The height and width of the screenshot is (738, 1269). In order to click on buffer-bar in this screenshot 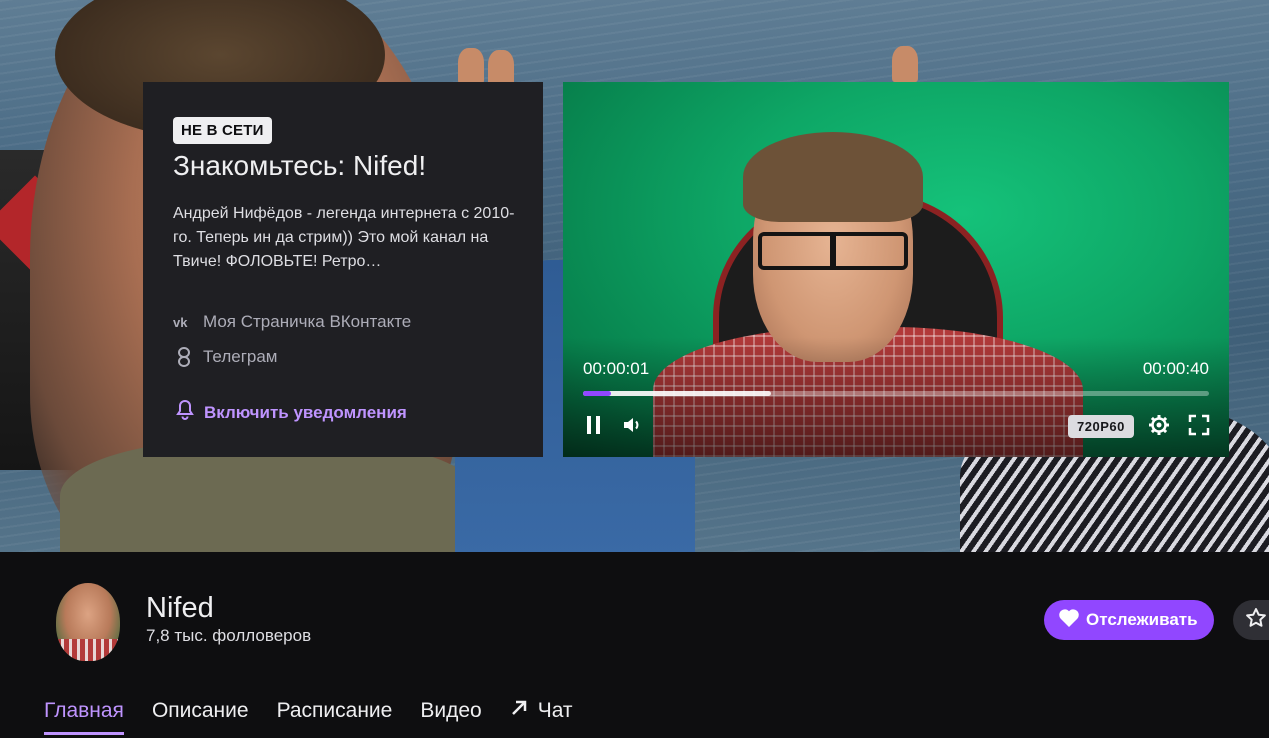, I will do `click(677, 393)`.